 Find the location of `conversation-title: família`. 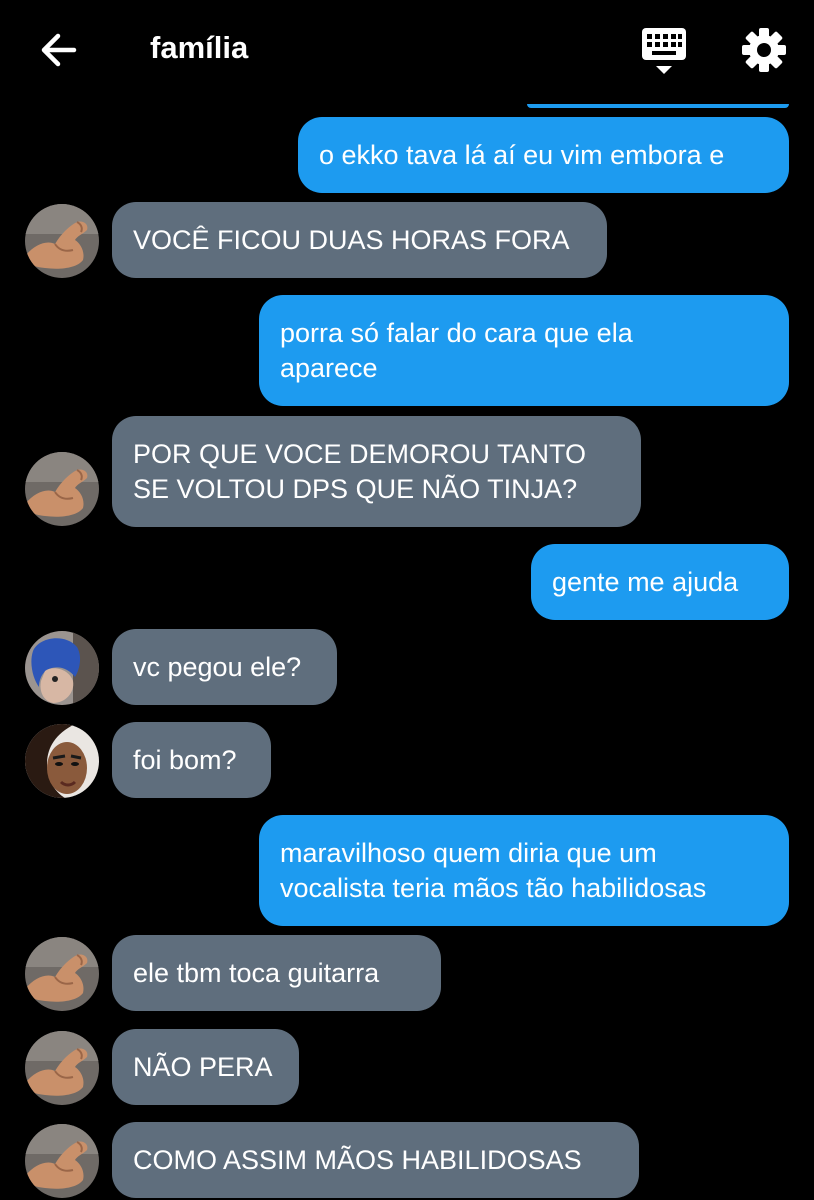

conversation-title: família is located at coordinates (199, 47).